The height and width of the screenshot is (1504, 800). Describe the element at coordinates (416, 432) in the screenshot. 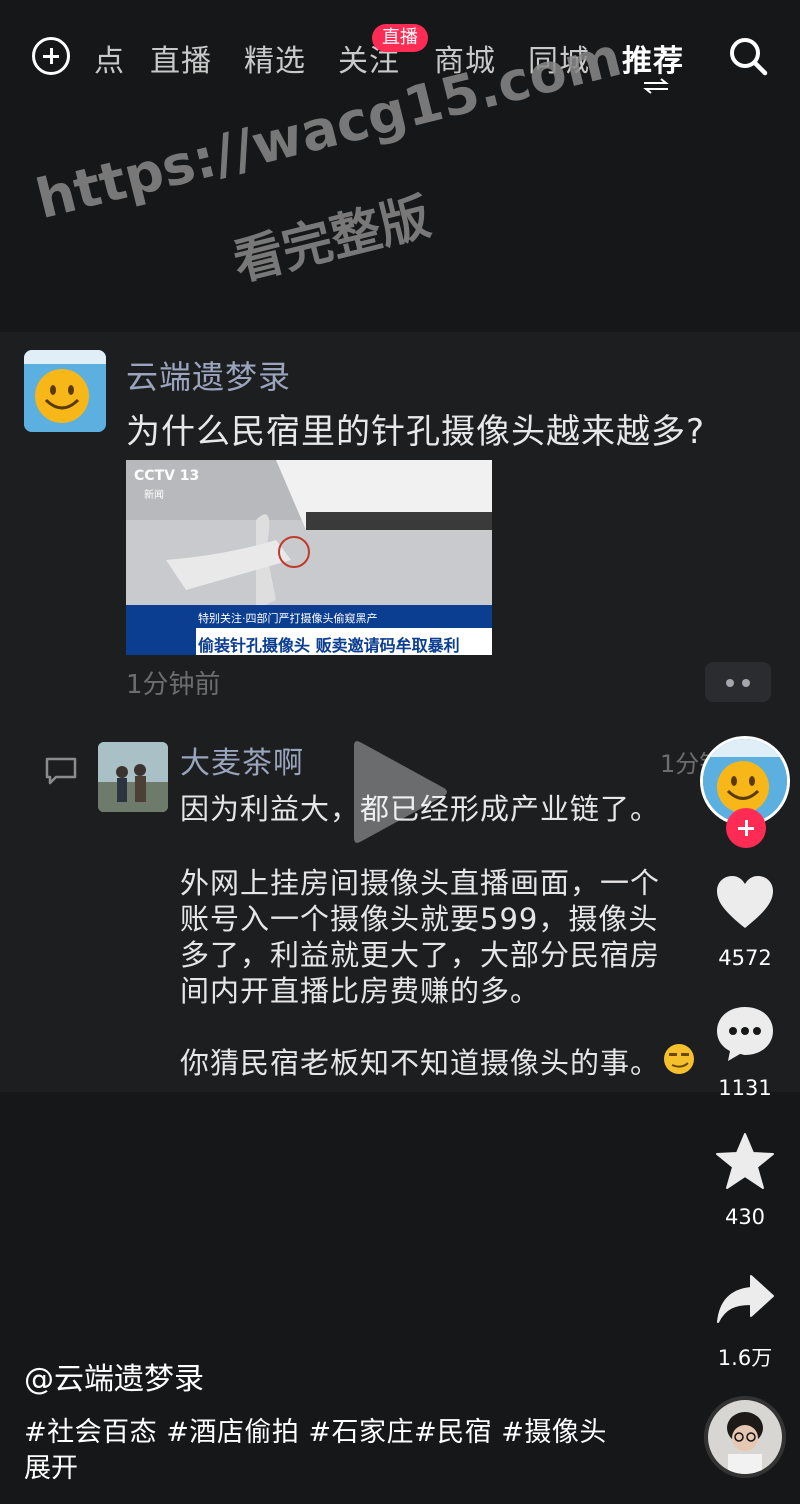

I see `post-question: 为什么民宿里的针孔摄像头越来越多?` at that location.